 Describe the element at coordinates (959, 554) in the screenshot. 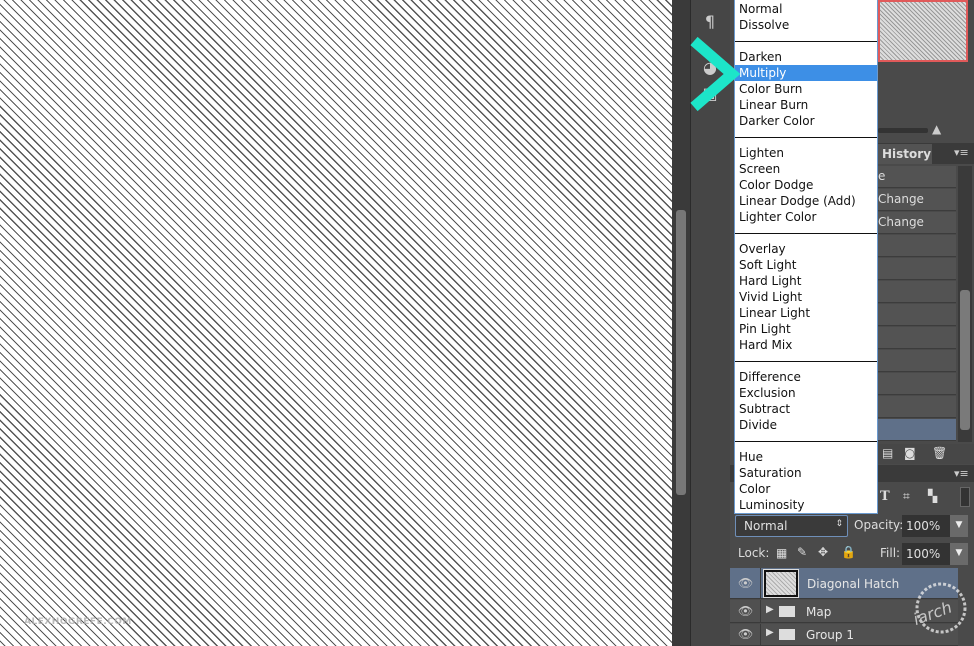

I see `fill-dropdown-button: ▼` at that location.